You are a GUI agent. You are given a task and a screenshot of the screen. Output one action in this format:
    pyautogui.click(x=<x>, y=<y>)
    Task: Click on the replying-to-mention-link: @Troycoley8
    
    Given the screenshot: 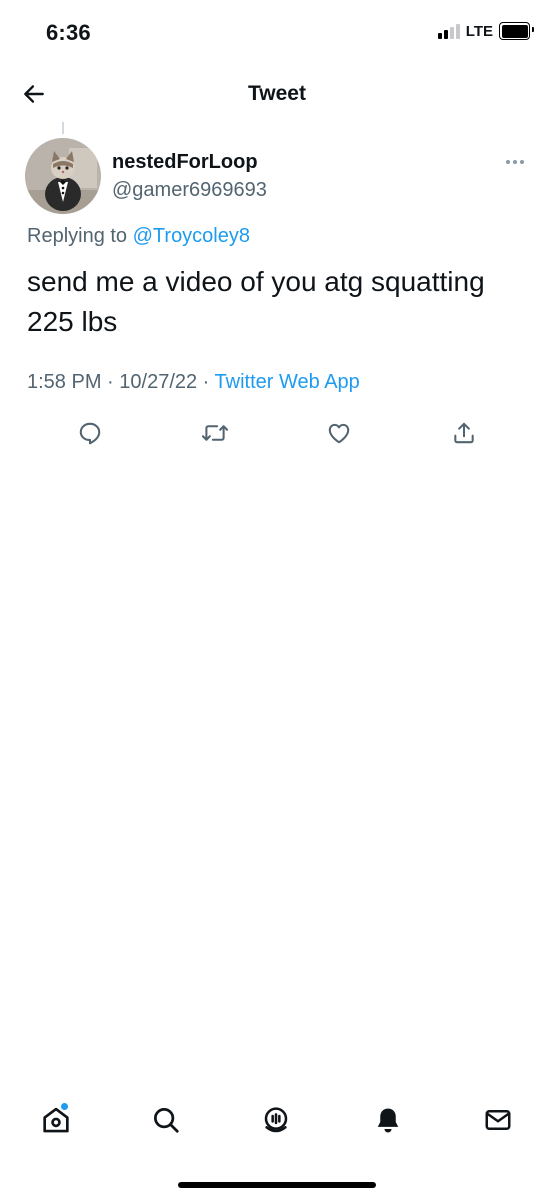 What is the action you would take?
    pyautogui.click(x=191, y=236)
    